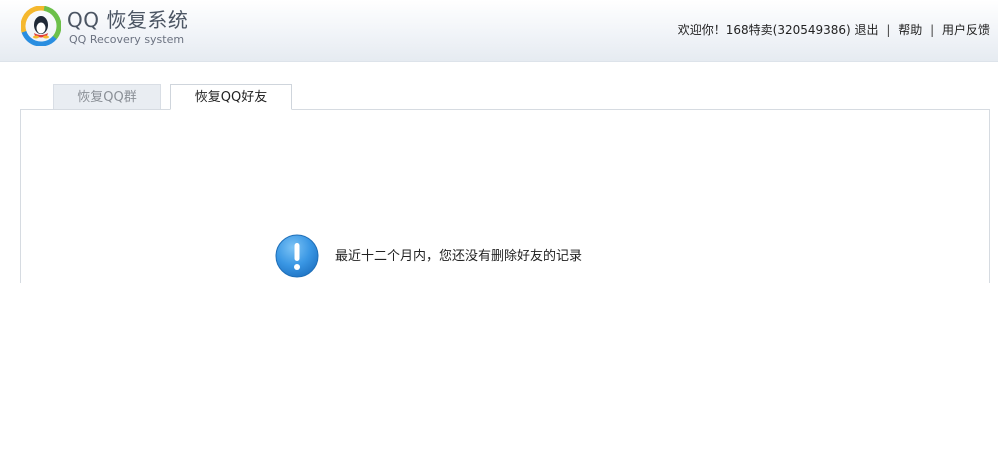 The height and width of the screenshot is (474, 998). I want to click on brand-subtitle: QQ Recovery system, so click(127, 39).